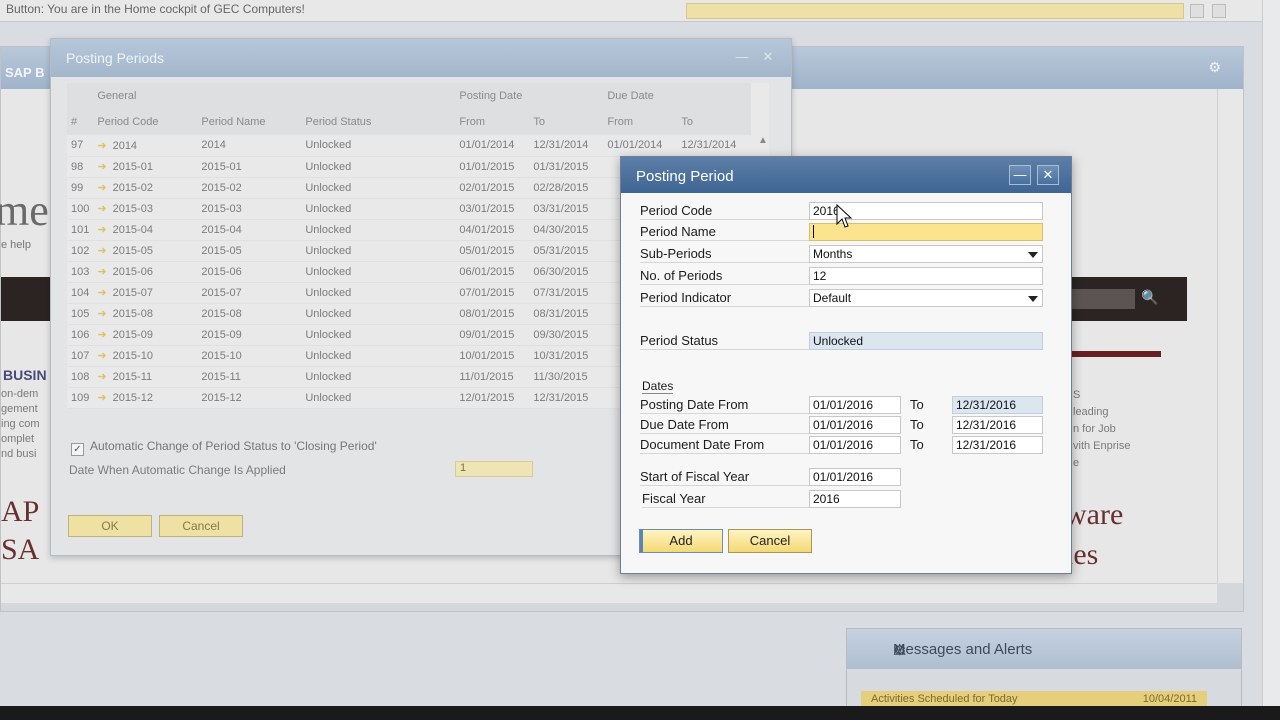 The image size is (1280, 720). What do you see at coordinates (249, 122) in the screenshot?
I see `col-period-name: Period Name` at bounding box center [249, 122].